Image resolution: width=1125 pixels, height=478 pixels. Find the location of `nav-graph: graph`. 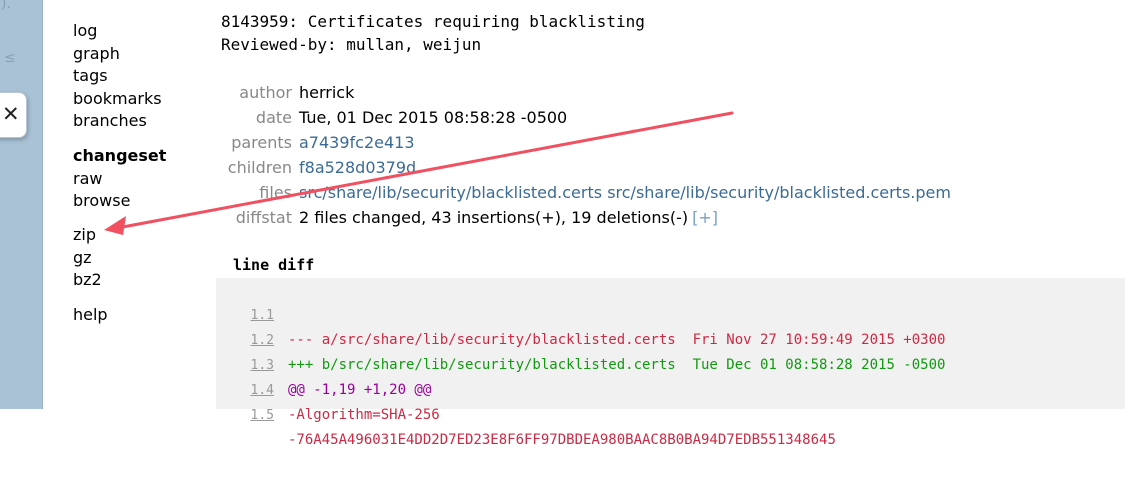

nav-graph: graph is located at coordinates (117, 54).